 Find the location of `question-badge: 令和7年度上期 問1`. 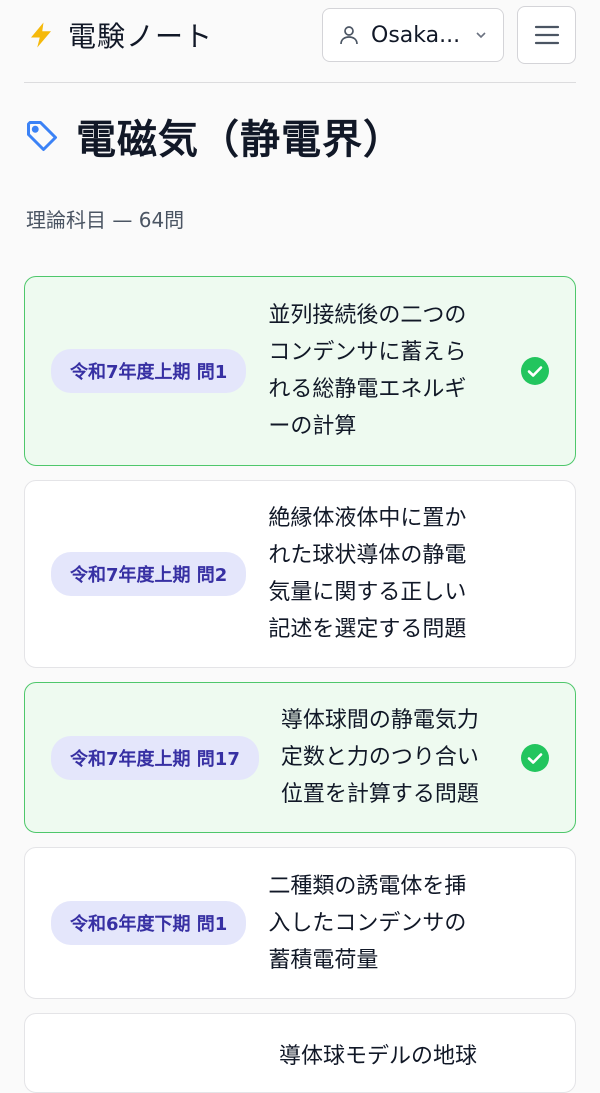

question-badge: 令和7年度上期 問1 is located at coordinates (149, 371).